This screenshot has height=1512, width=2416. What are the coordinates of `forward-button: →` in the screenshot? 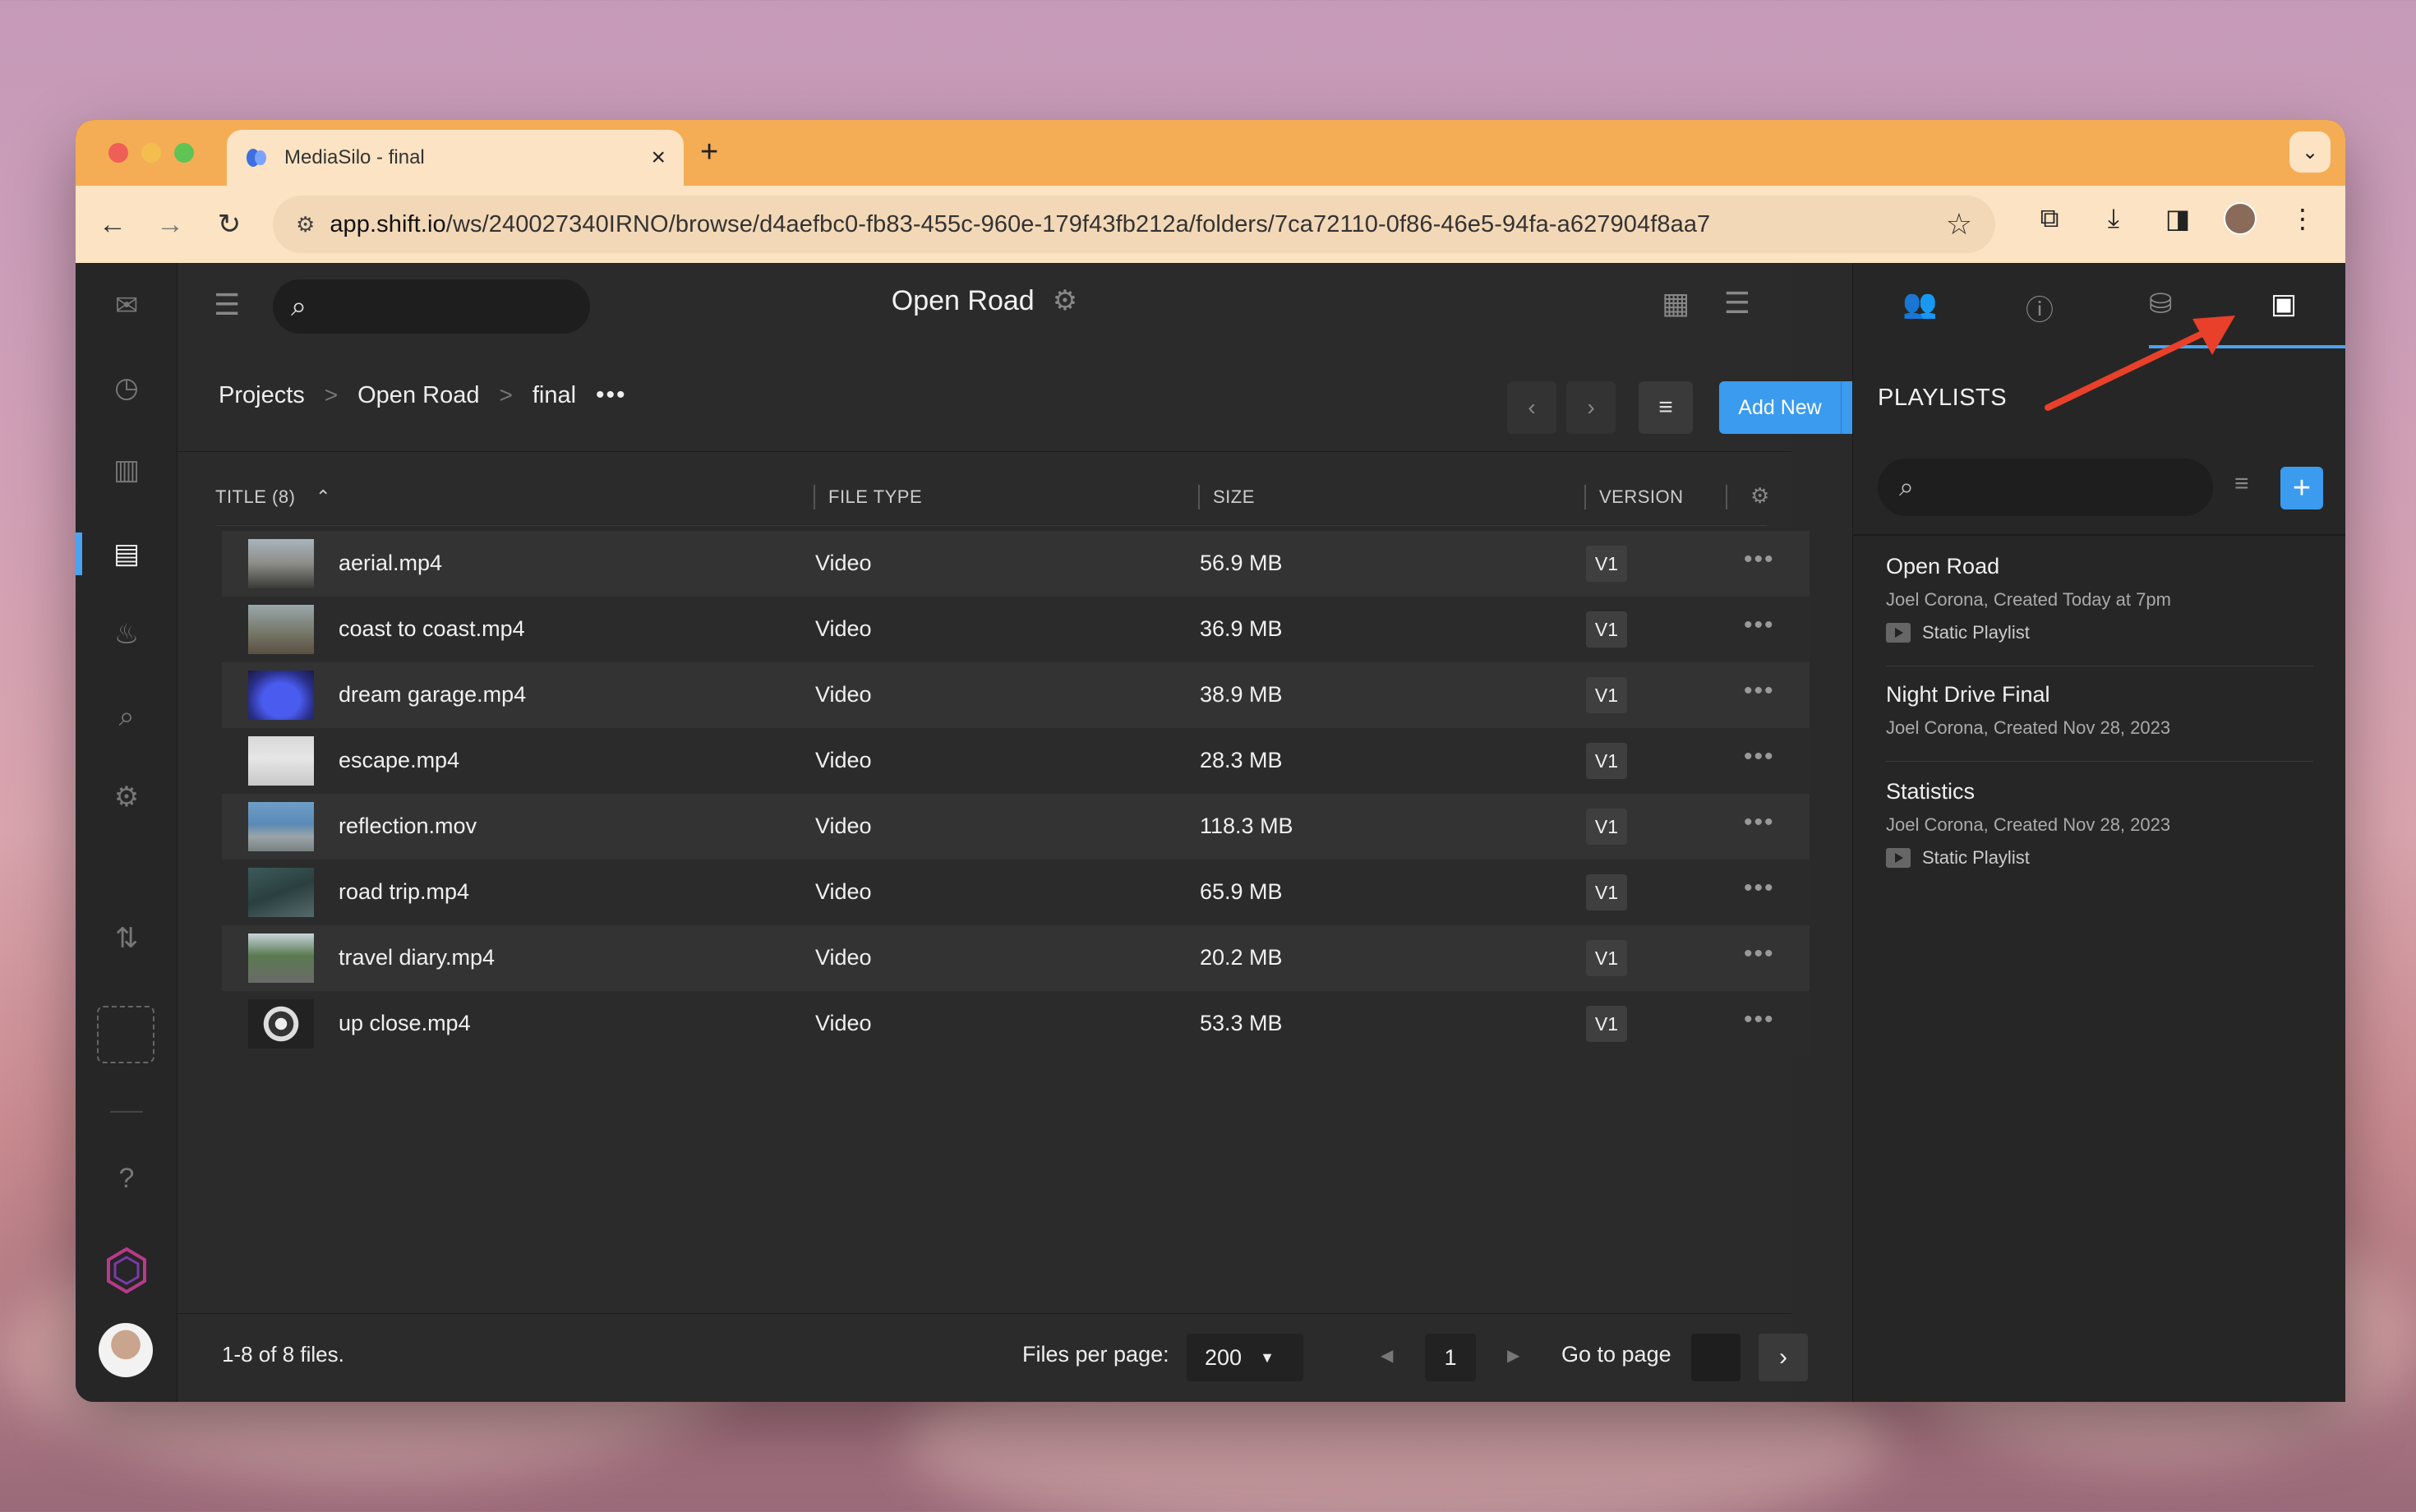 It's located at (170, 225).